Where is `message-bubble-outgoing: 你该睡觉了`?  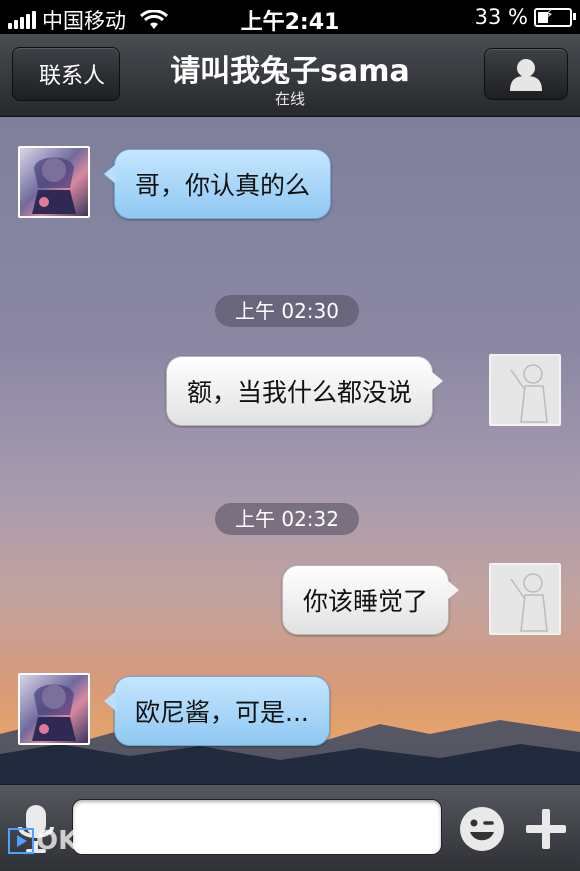 message-bubble-outgoing: 你该睡觉了 is located at coordinates (371, 600).